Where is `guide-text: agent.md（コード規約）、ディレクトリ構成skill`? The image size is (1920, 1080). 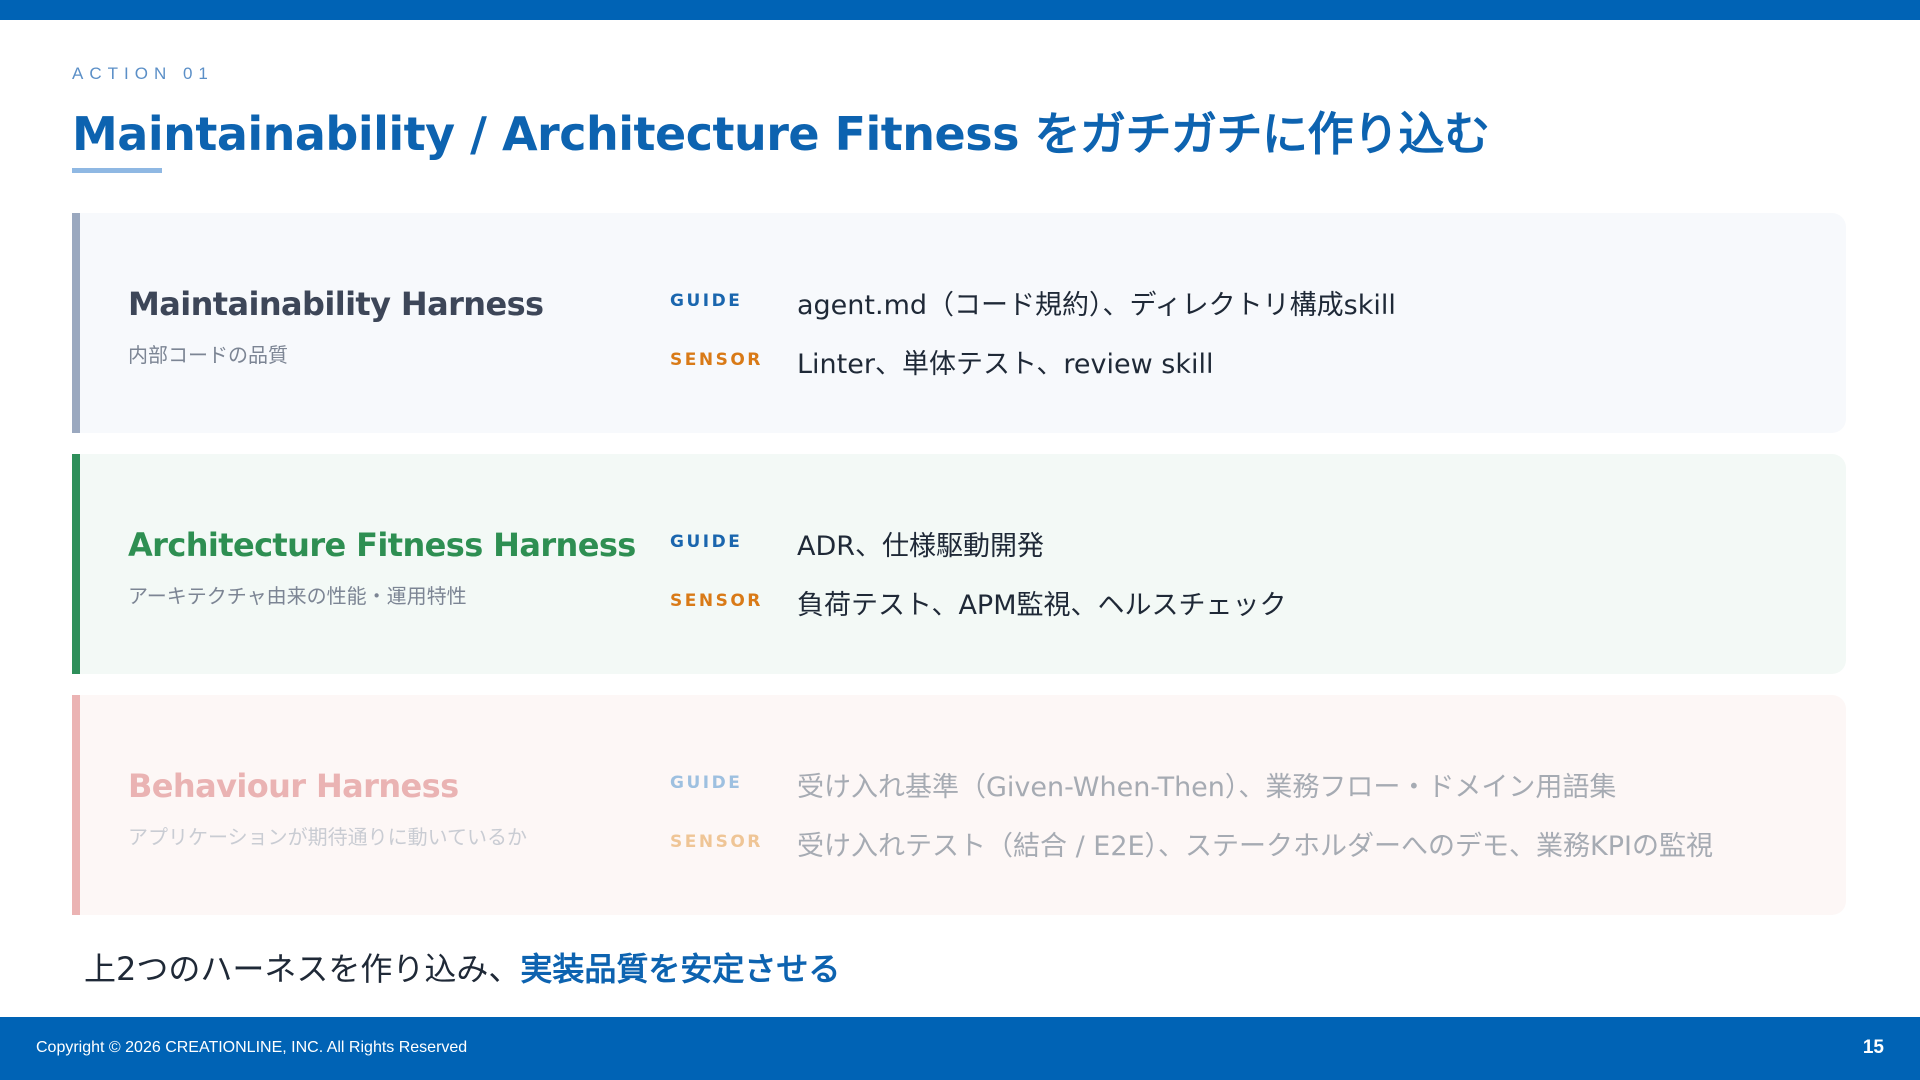
guide-text: agent.md（コード規約）、ディレクトリ構成skill is located at coordinates (1096, 305).